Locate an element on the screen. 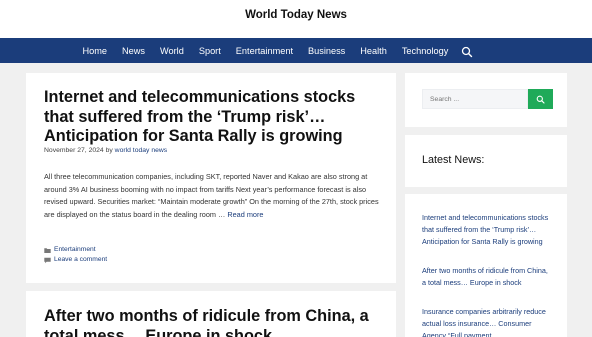 Image resolution: width=592 pixels, height=337 pixels. nav-item-world: World is located at coordinates (172, 51).